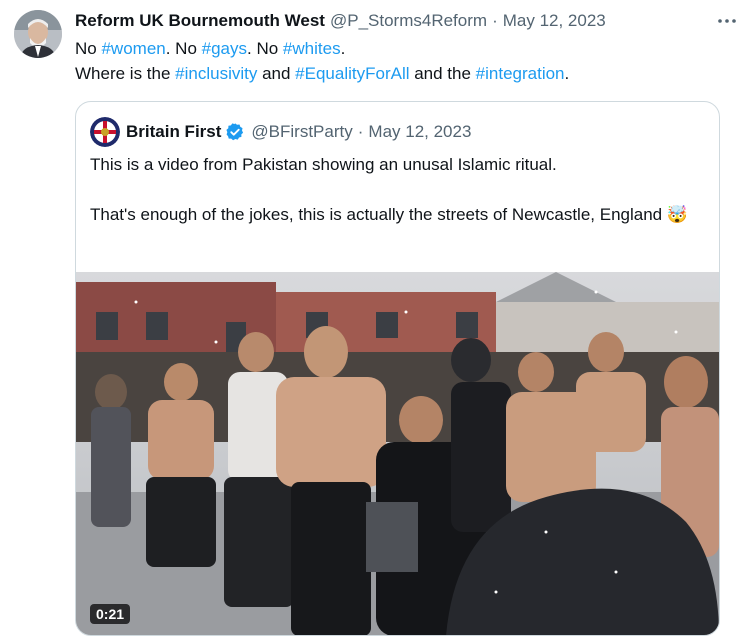  What do you see at coordinates (200, 21) in the screenshot?
I see `author-name: Reform UK Bournemouth West` at bounding box center [200, 21].